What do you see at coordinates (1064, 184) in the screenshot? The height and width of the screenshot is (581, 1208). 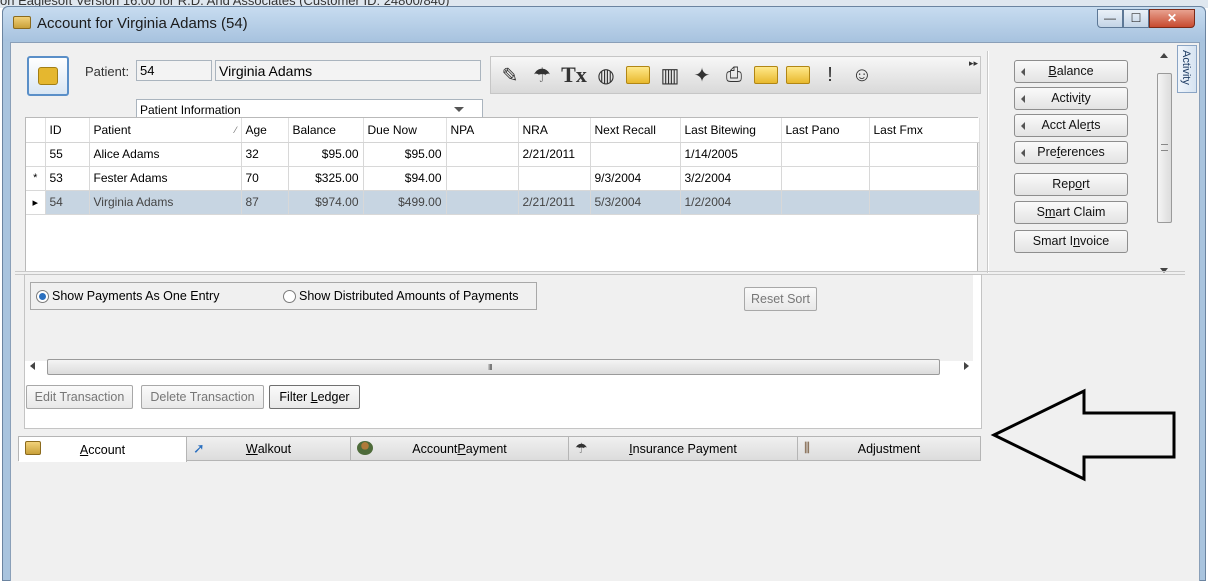 I see `button-label: Rep` at bounding box center [1064, 184].